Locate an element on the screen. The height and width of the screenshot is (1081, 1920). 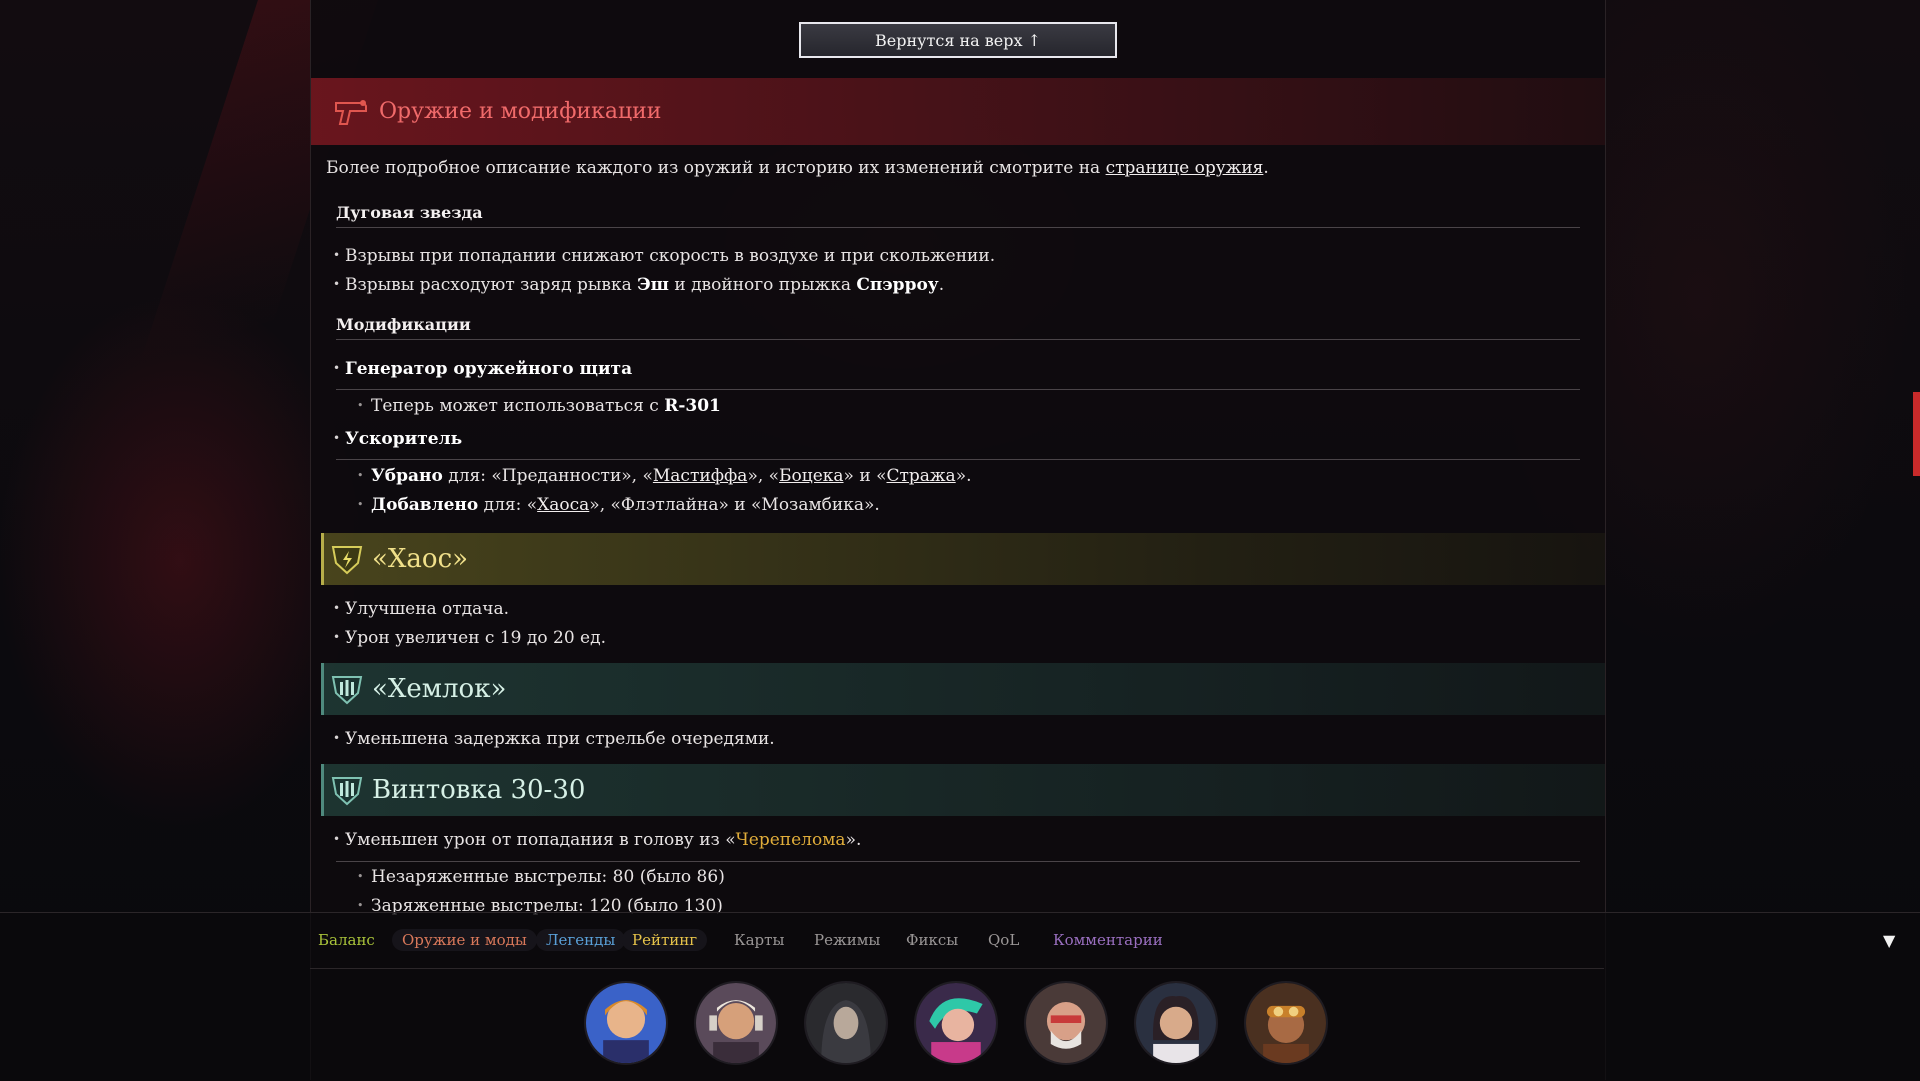
tab-fixes: Фиксы is located at coordinates (932, 940).